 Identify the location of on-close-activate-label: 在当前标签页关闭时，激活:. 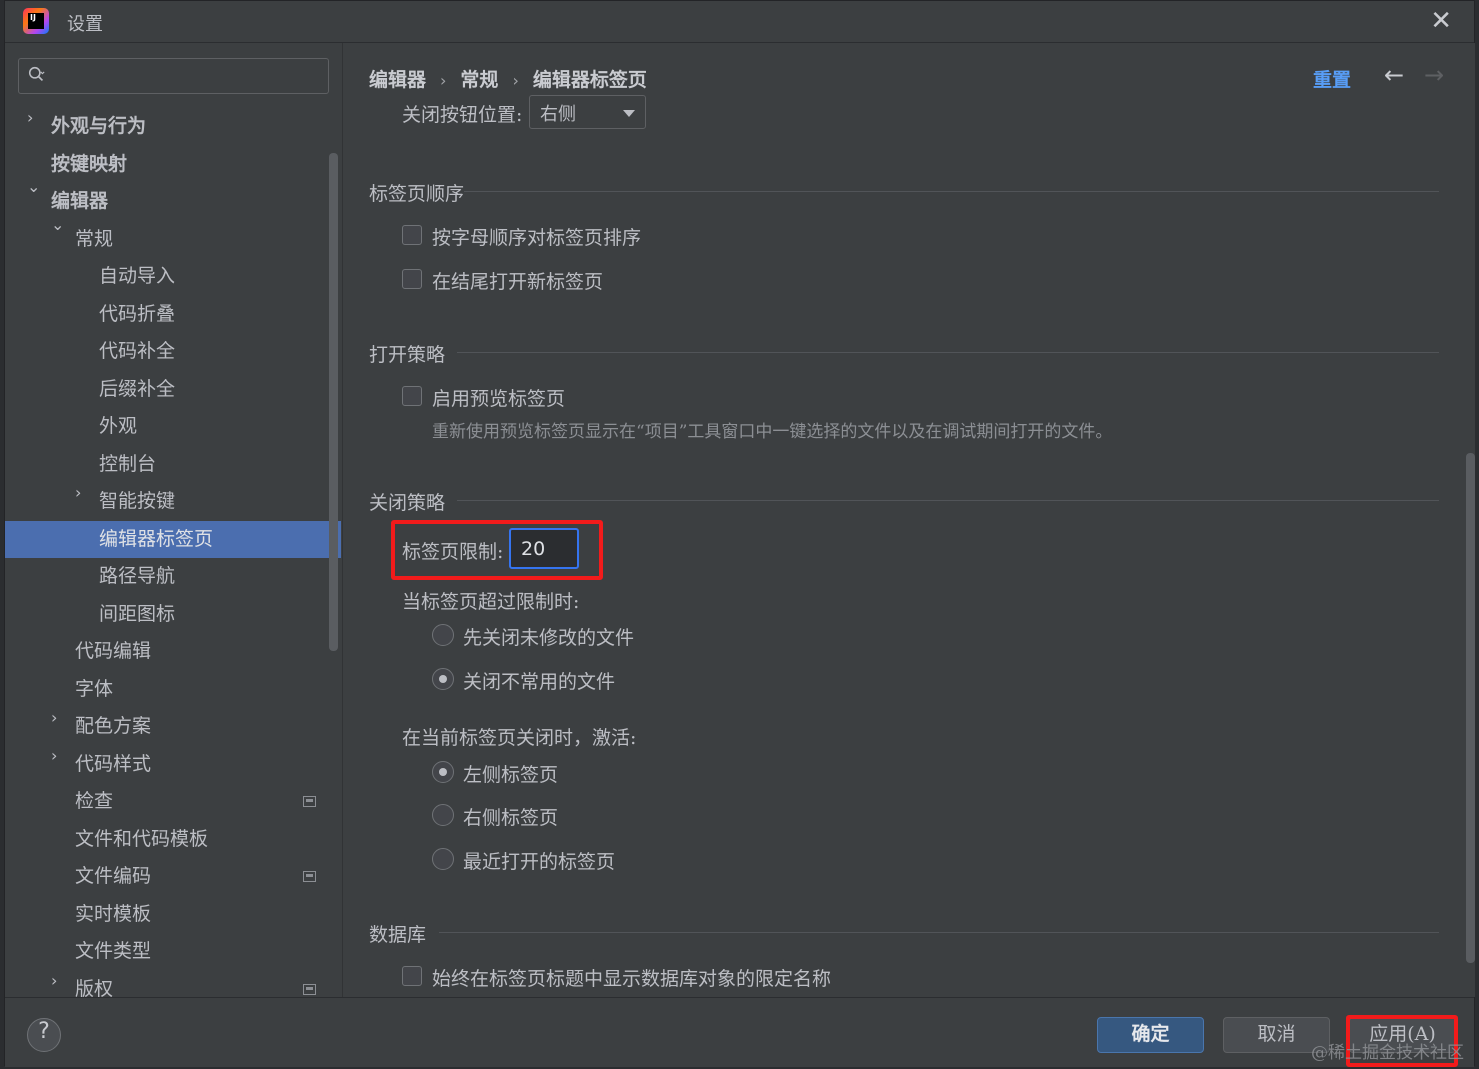
(519, 738).